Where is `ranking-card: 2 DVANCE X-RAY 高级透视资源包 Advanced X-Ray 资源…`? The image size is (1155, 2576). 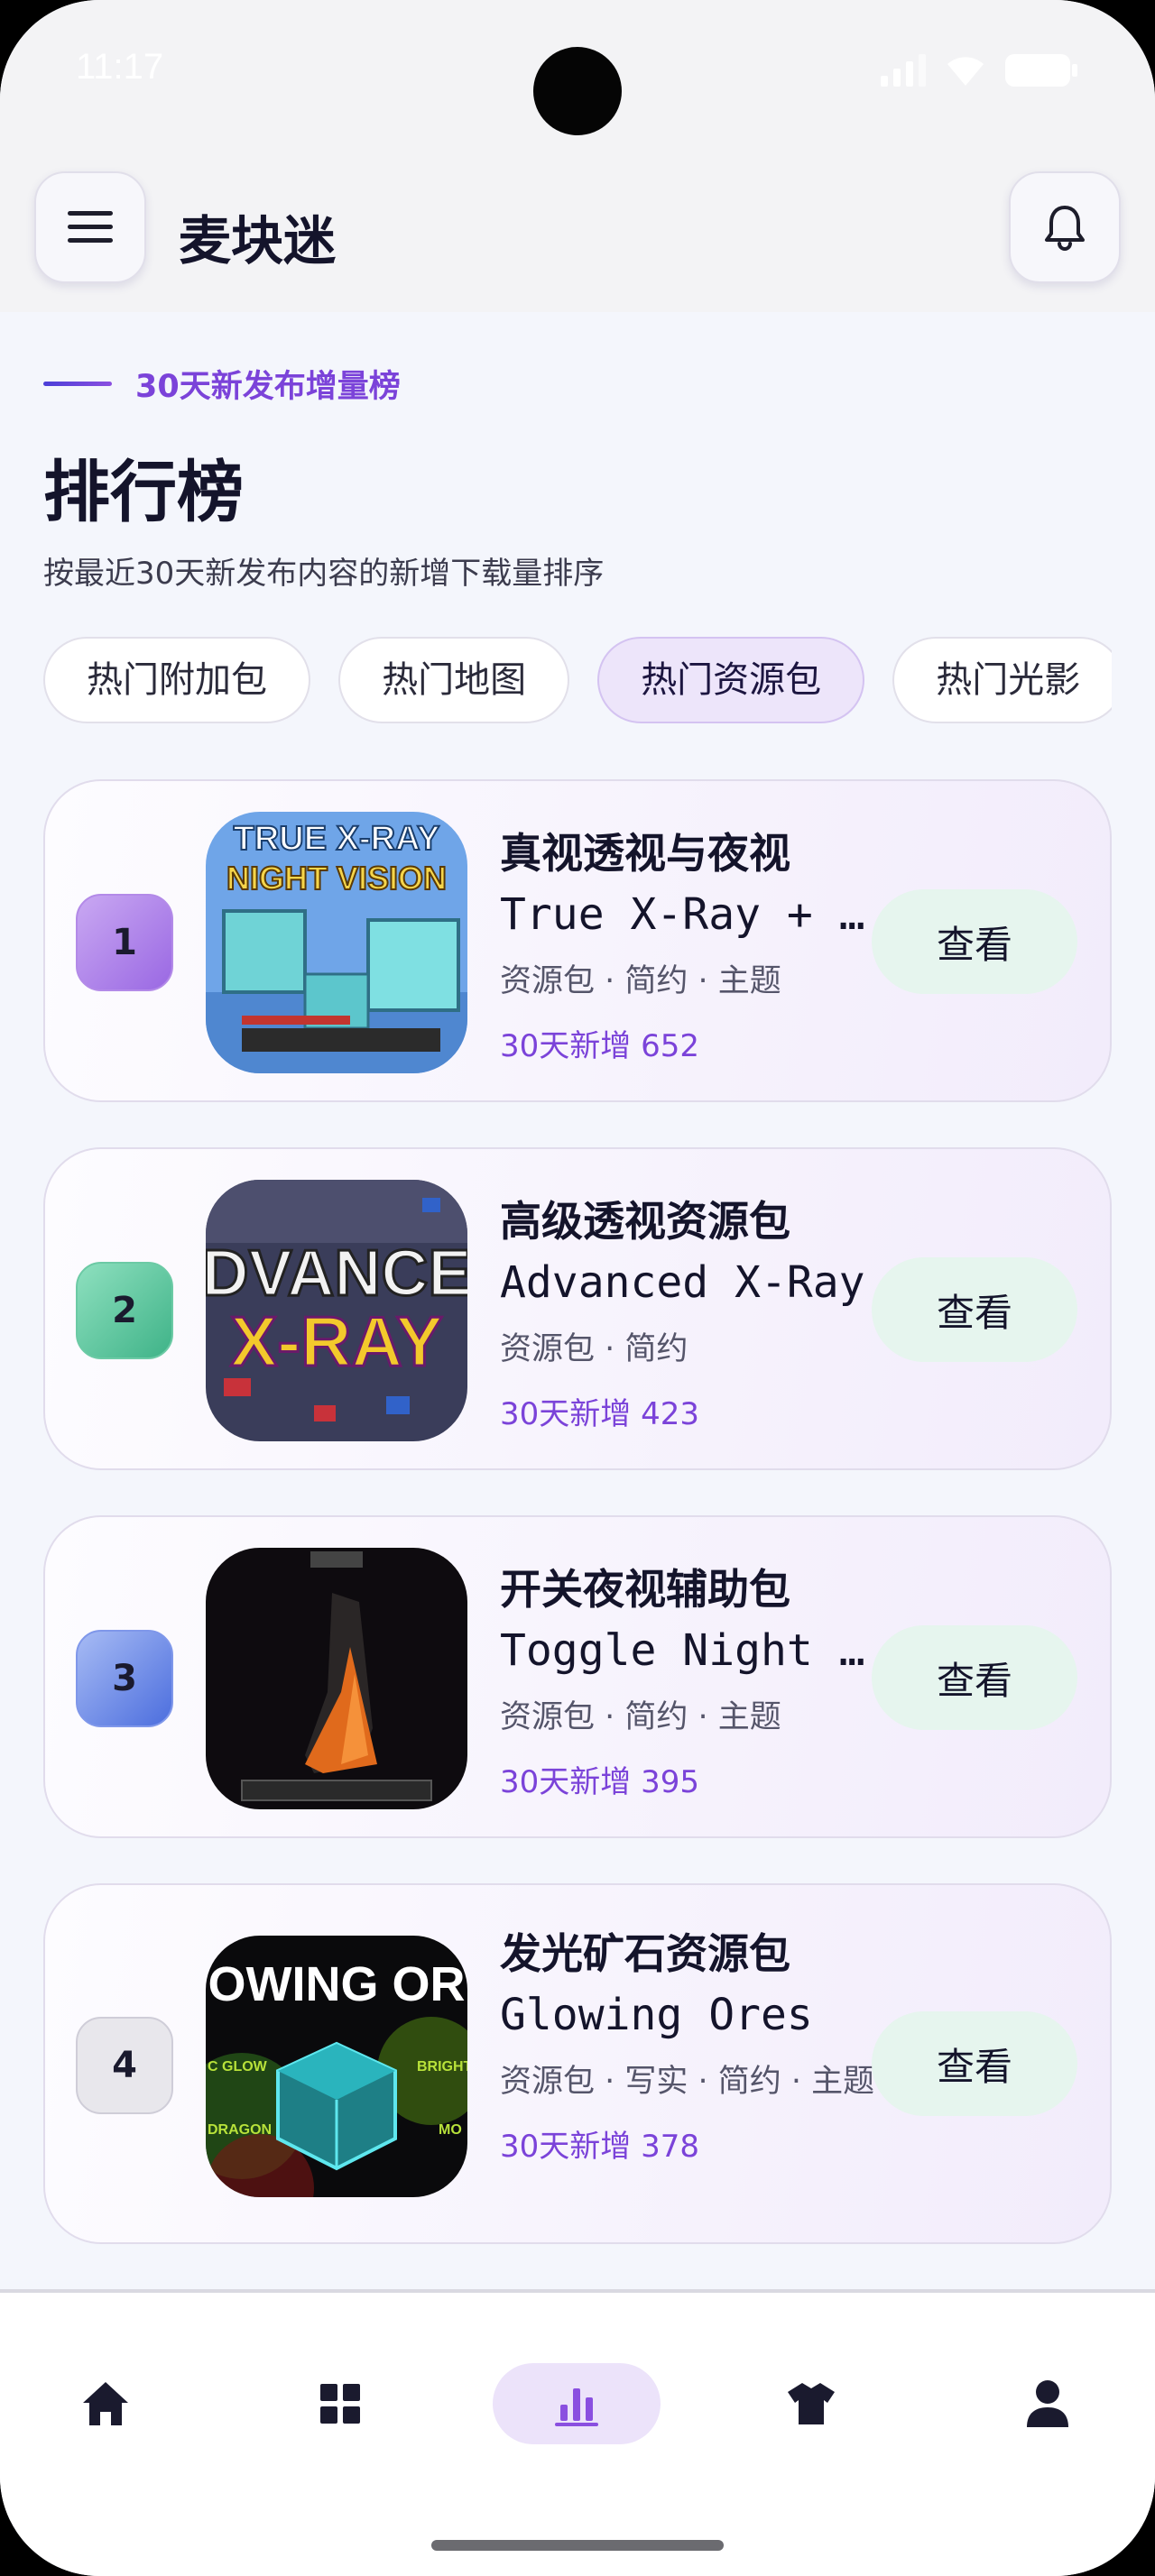 ranking-card: 2 DVANCE X-RAY 高级透视资源包 Advanced X-Ray 资源… is located at coordinates (577, 1308).